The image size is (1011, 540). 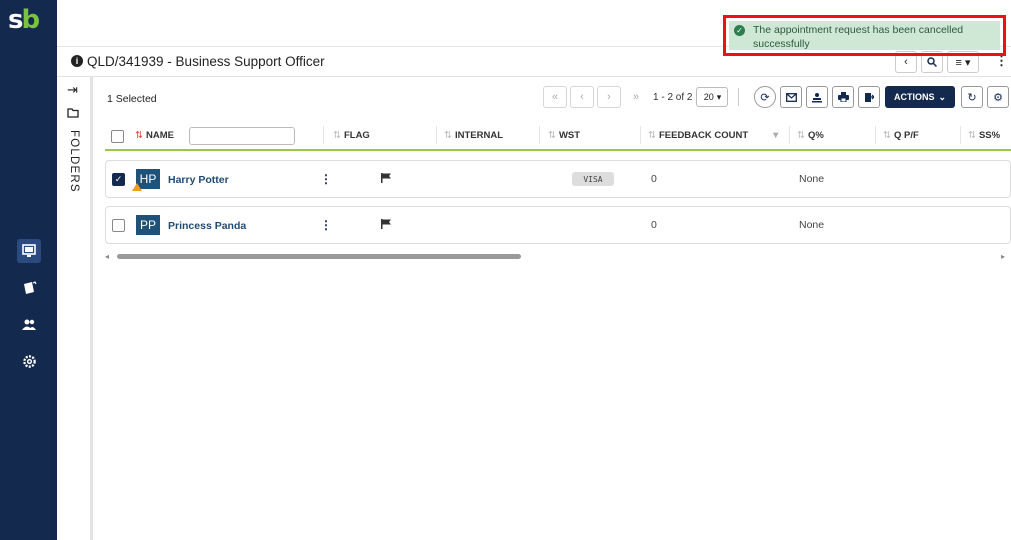 I want to click on prev-page-icon: ‹, so click(x=582, y=97).